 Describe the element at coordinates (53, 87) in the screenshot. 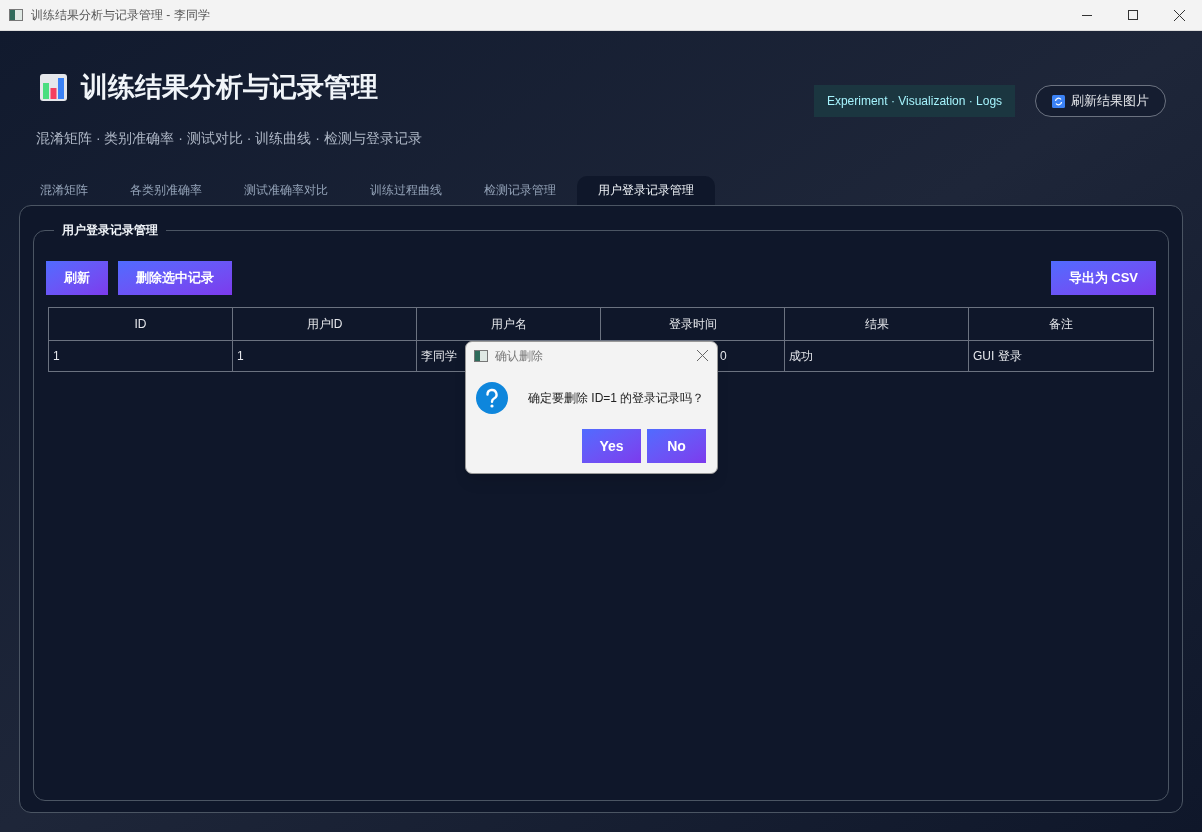

I see `bar-chart-icon` at that location.